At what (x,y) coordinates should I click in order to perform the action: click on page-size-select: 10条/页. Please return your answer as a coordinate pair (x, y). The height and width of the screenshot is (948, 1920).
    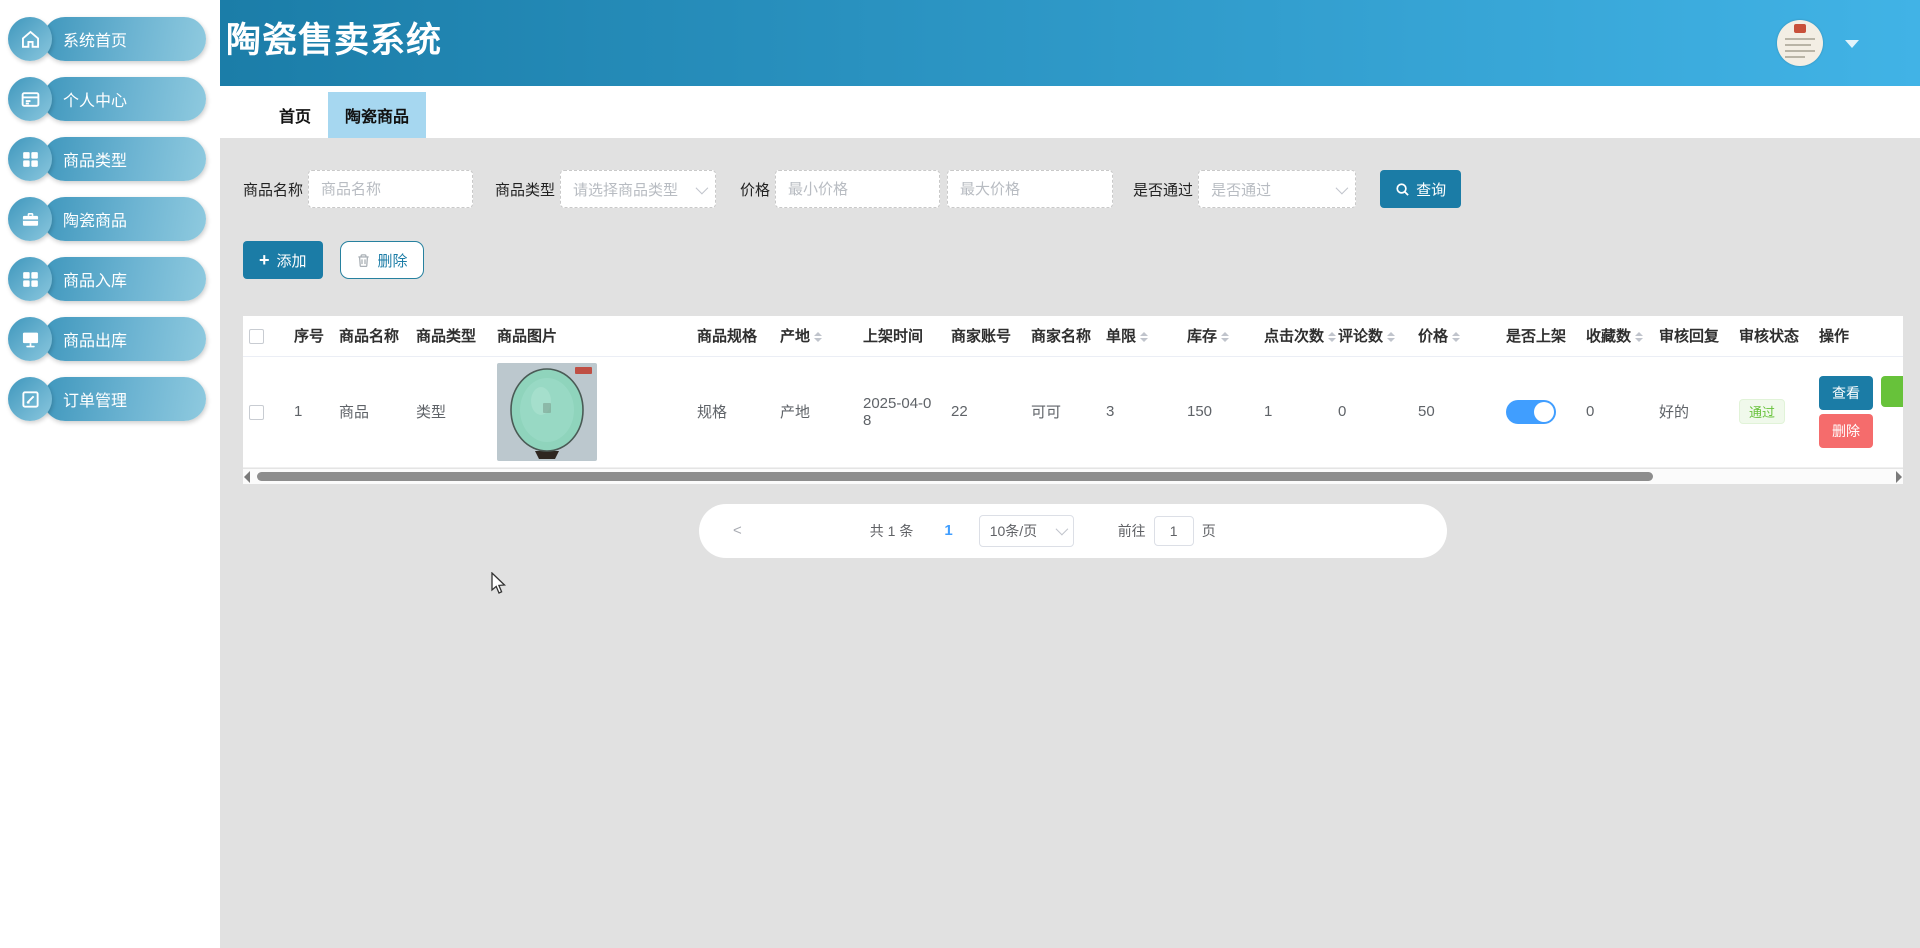
    Looking at the image, I should click on (1026, 530).